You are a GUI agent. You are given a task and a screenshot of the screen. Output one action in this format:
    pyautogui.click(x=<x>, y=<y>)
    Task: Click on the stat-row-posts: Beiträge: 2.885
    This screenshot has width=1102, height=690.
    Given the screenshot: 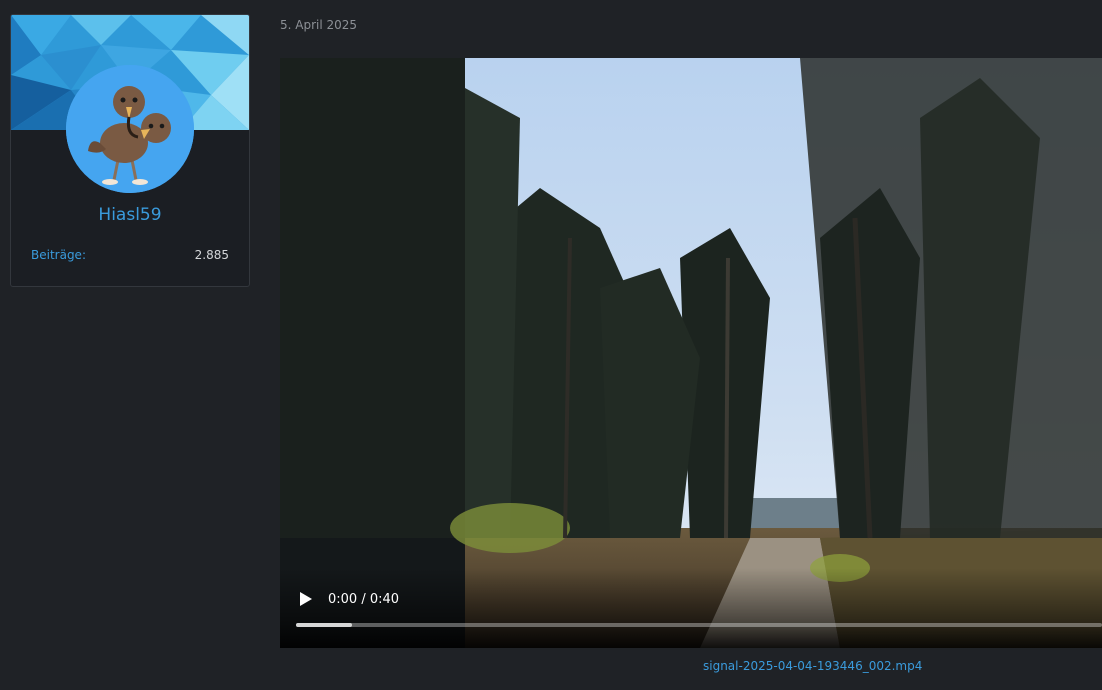 What is the action you would take?
    pyautogui.click(x=130, y=256)
    